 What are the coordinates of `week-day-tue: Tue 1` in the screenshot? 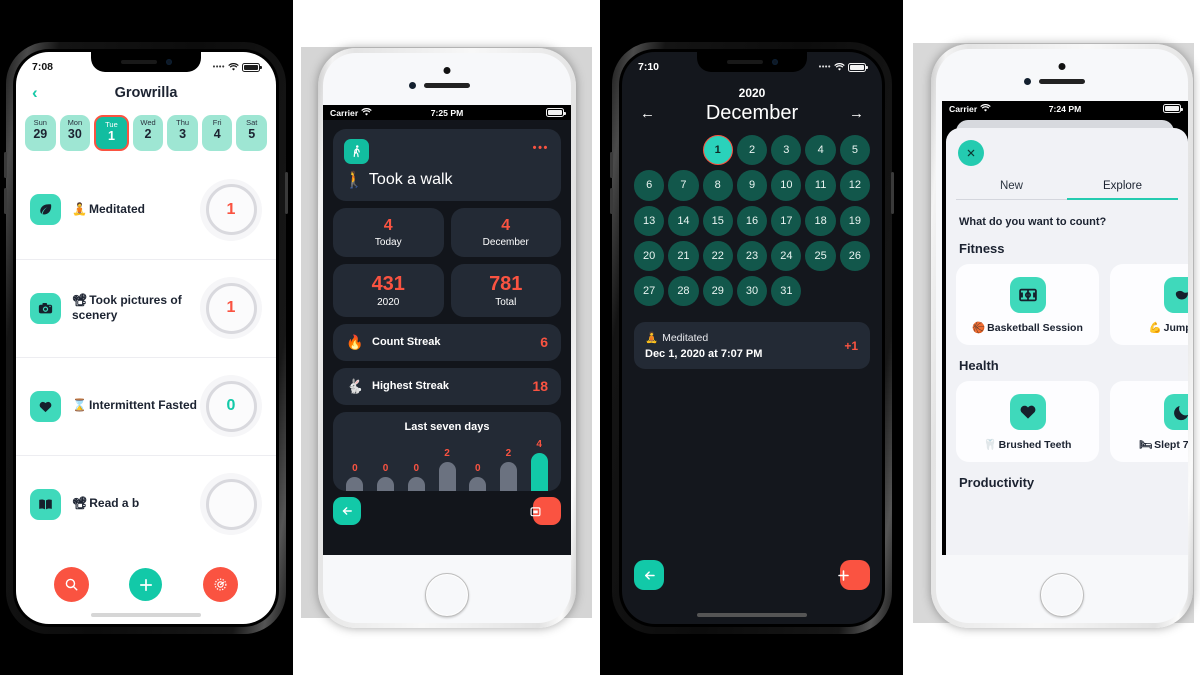 It's located at (111, 133).